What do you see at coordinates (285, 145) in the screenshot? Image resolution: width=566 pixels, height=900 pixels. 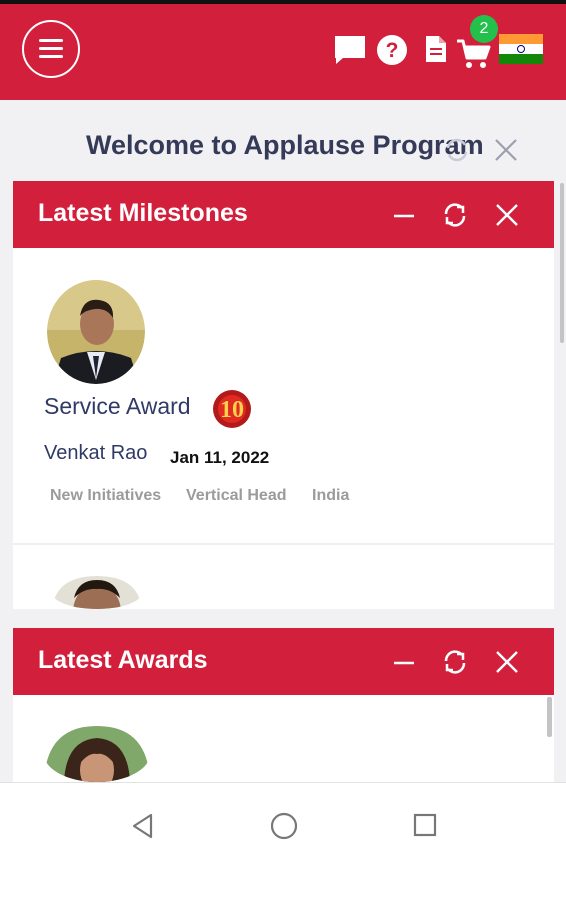 I see `welcome-text: Welcome to Applause Program` at bounding box center [285, 145].